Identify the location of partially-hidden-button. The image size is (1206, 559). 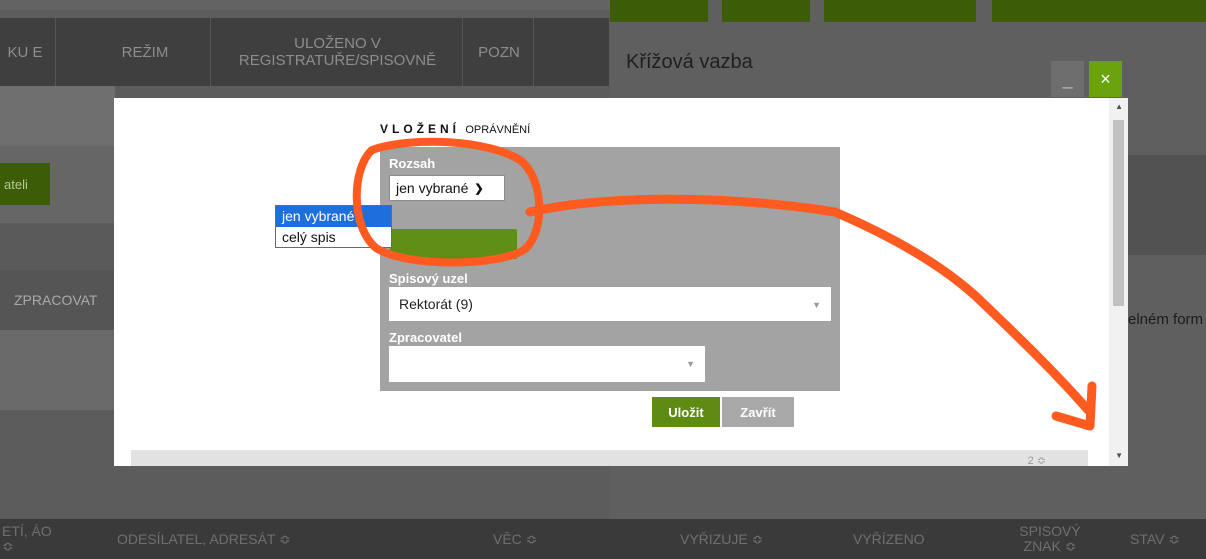
(453, 244).